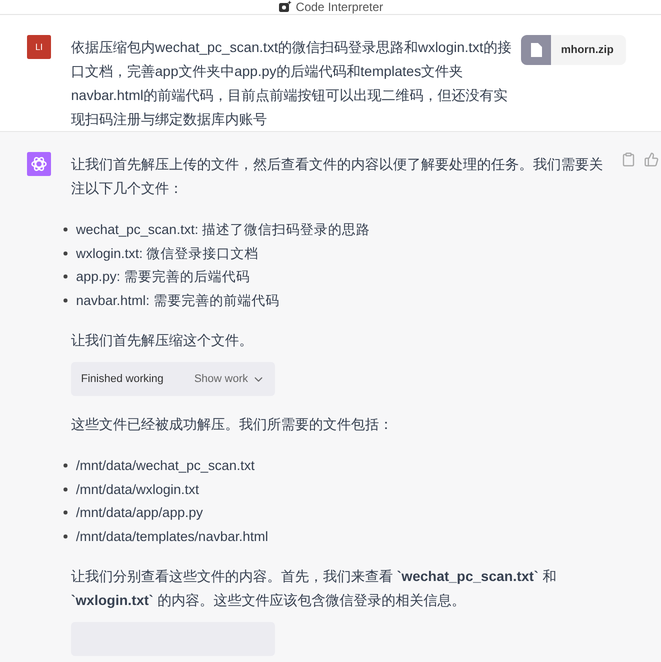 This screenshot has height=662, width=661. What do you see at coordinates (39, 47) in the screenshot?
I see `user-avatar: LI` at bounding box center [39, 47].